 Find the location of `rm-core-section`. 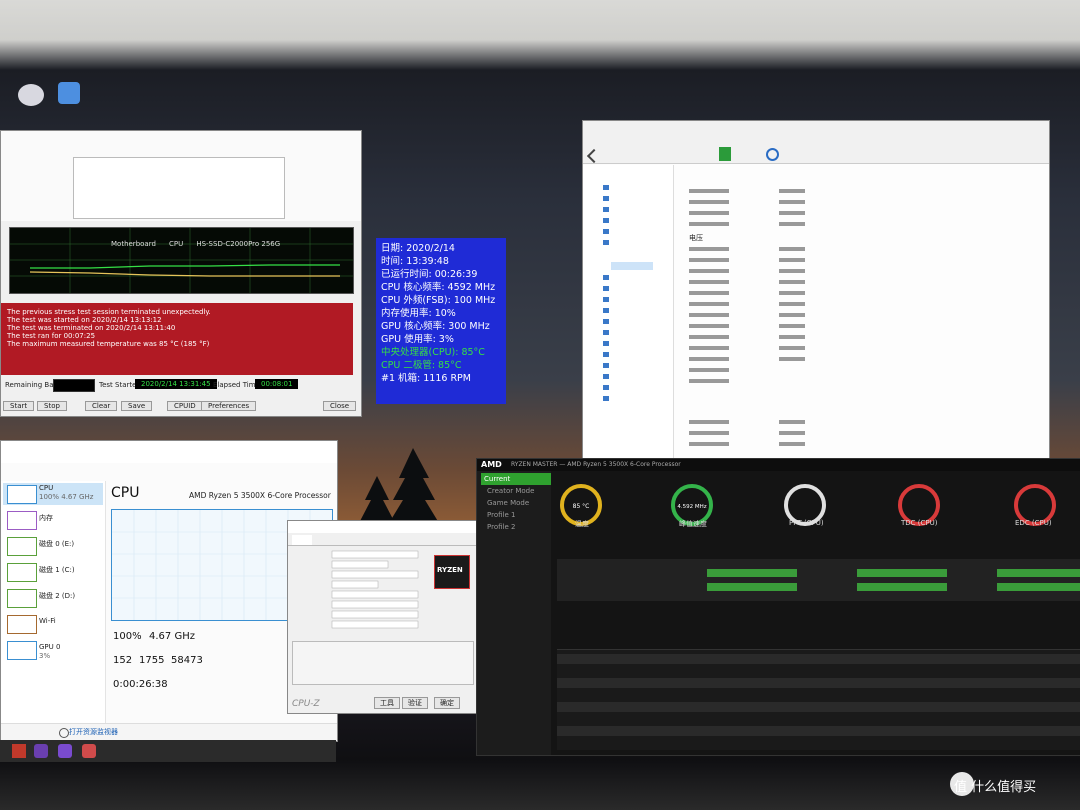

rm-core-section is located at coordinates (818, 580).